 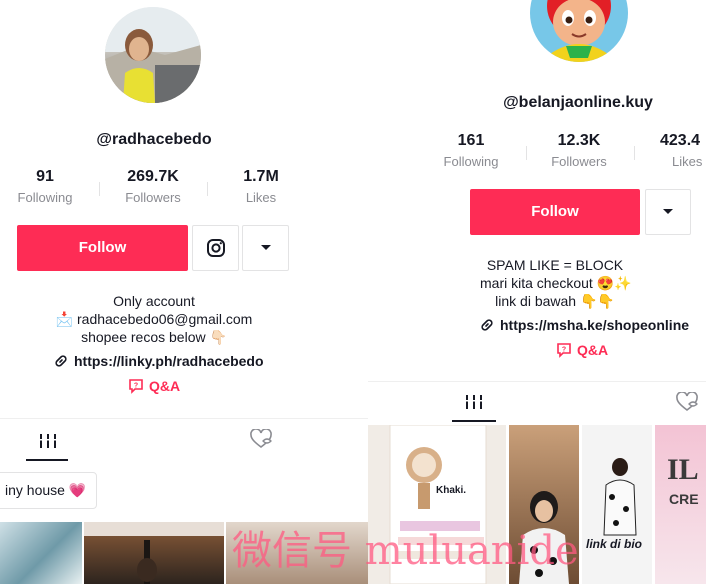 I want to click on bio-link: https://msha.ke/shopeonline, so click(x=584, y=325).